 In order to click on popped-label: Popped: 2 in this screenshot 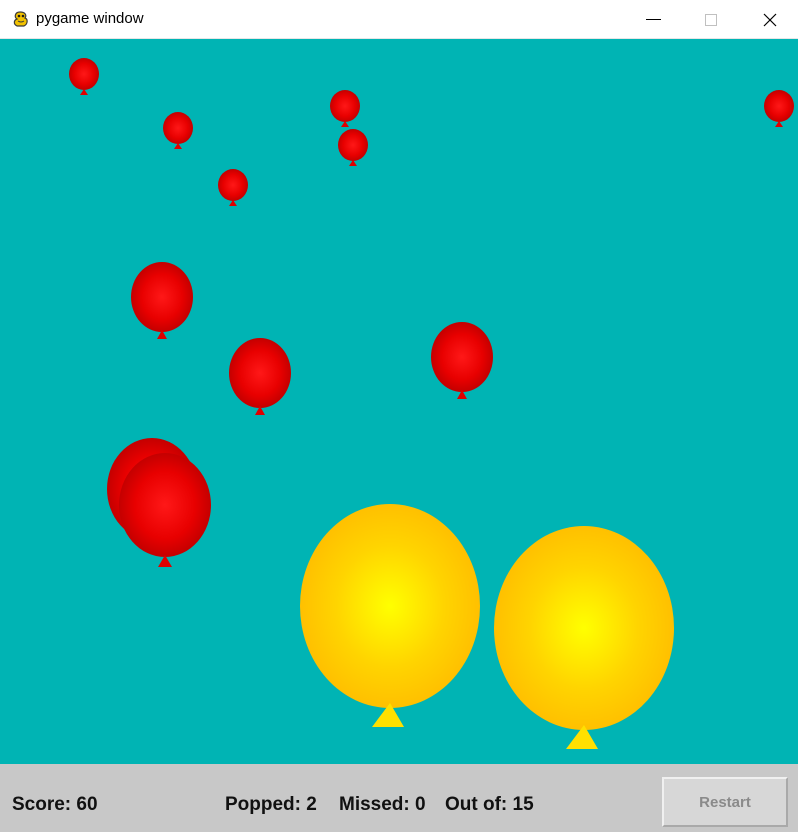, I will do `click(271, 804)`.